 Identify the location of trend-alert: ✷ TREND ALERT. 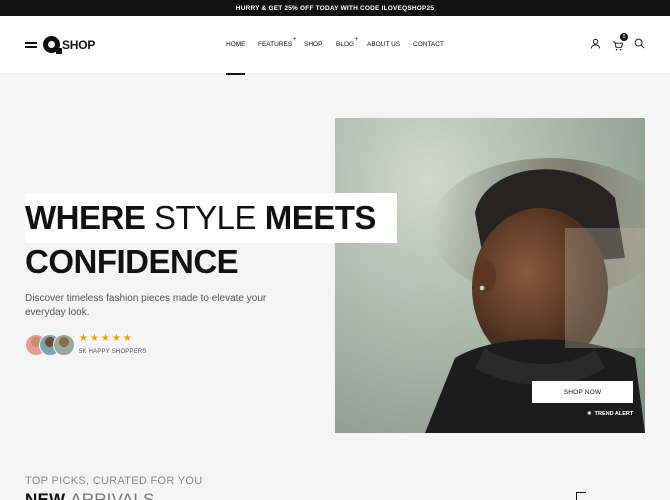
(610, 414).